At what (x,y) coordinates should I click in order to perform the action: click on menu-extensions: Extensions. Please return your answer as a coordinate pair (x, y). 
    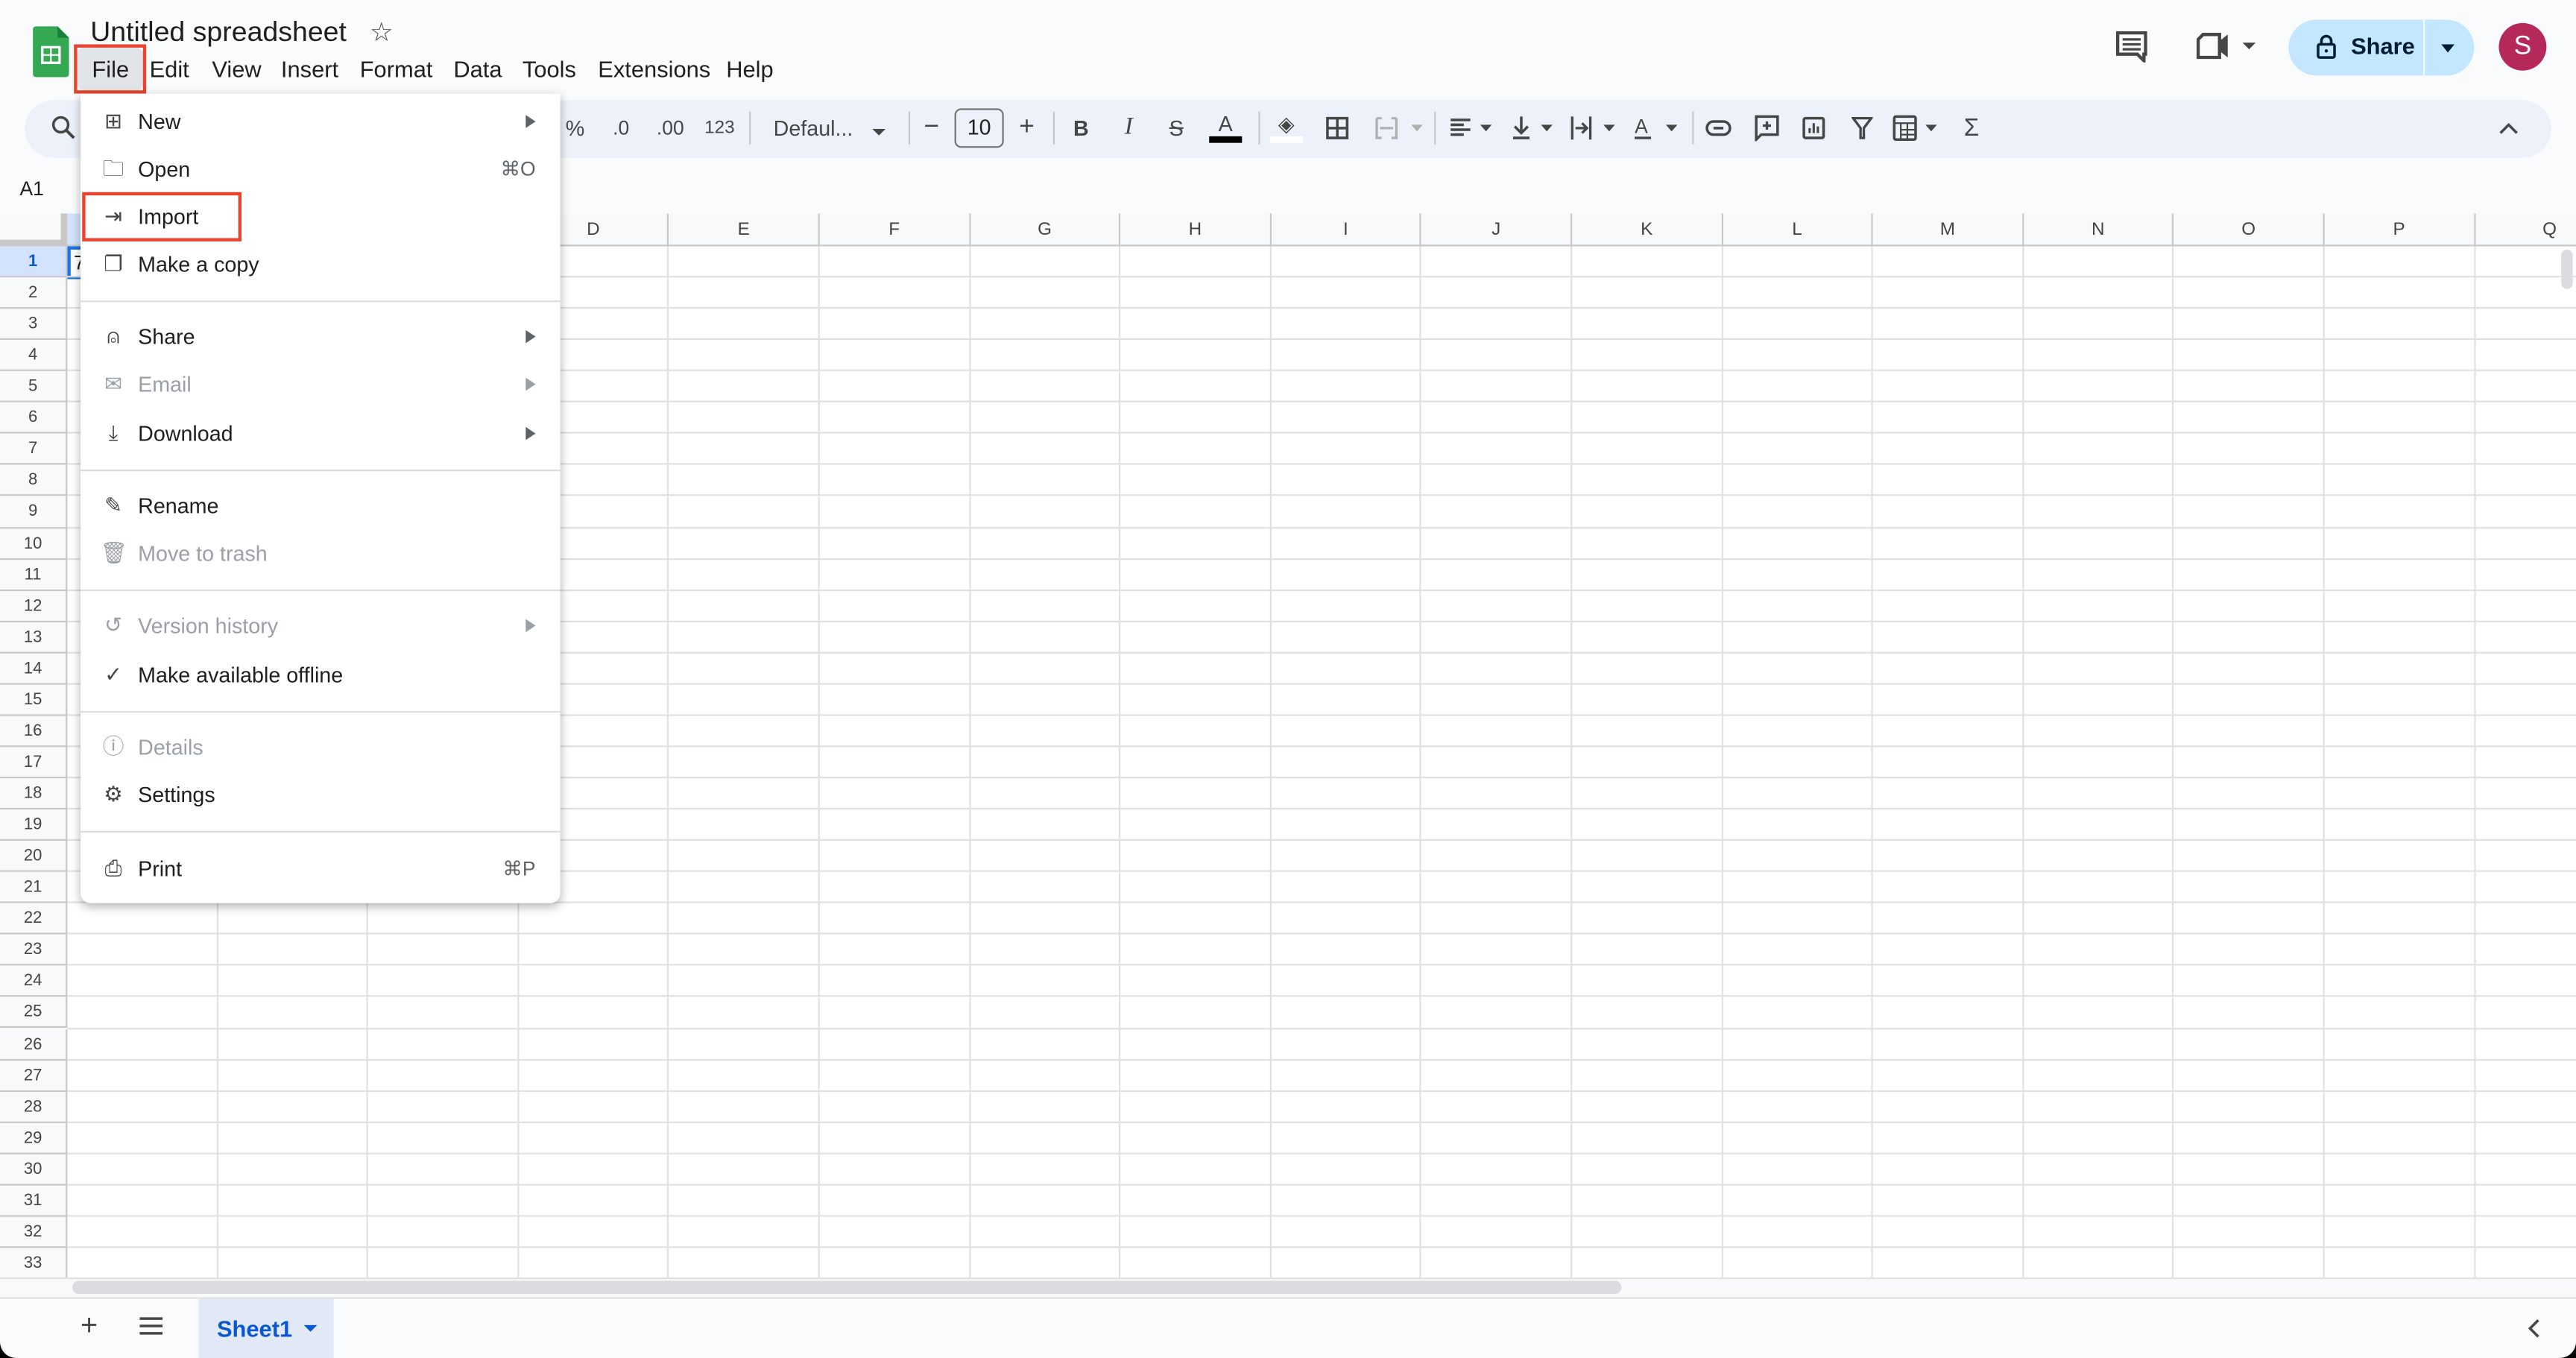
    Looking at the image, I should click on (654, 69).